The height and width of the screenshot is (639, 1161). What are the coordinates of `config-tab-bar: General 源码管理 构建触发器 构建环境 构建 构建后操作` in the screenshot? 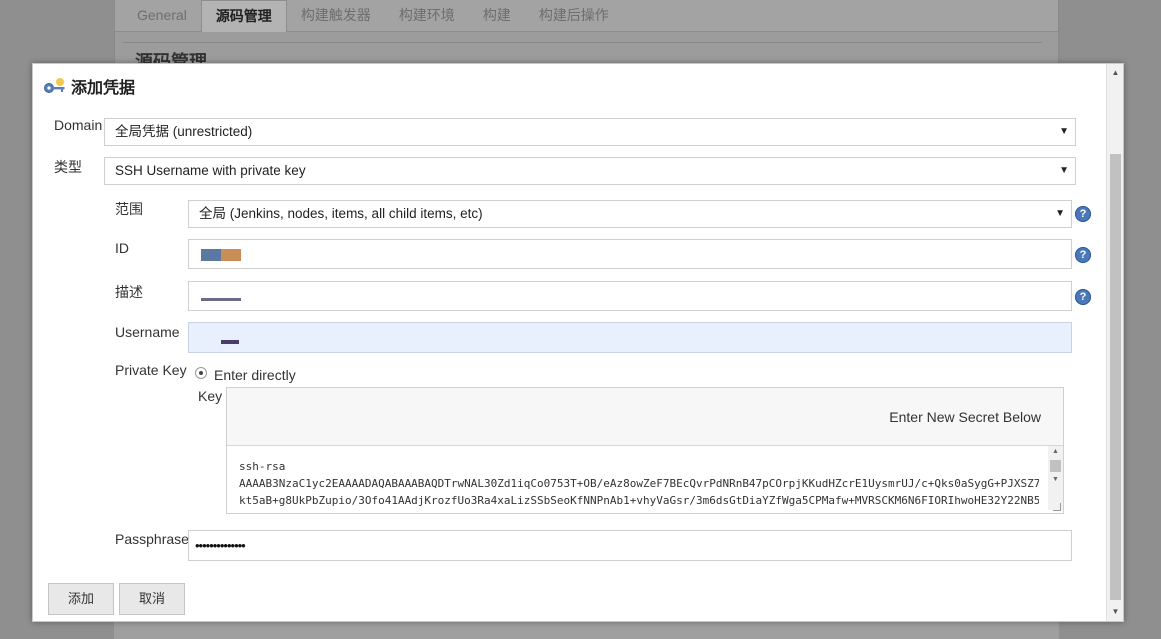 It's located at (586, 16).